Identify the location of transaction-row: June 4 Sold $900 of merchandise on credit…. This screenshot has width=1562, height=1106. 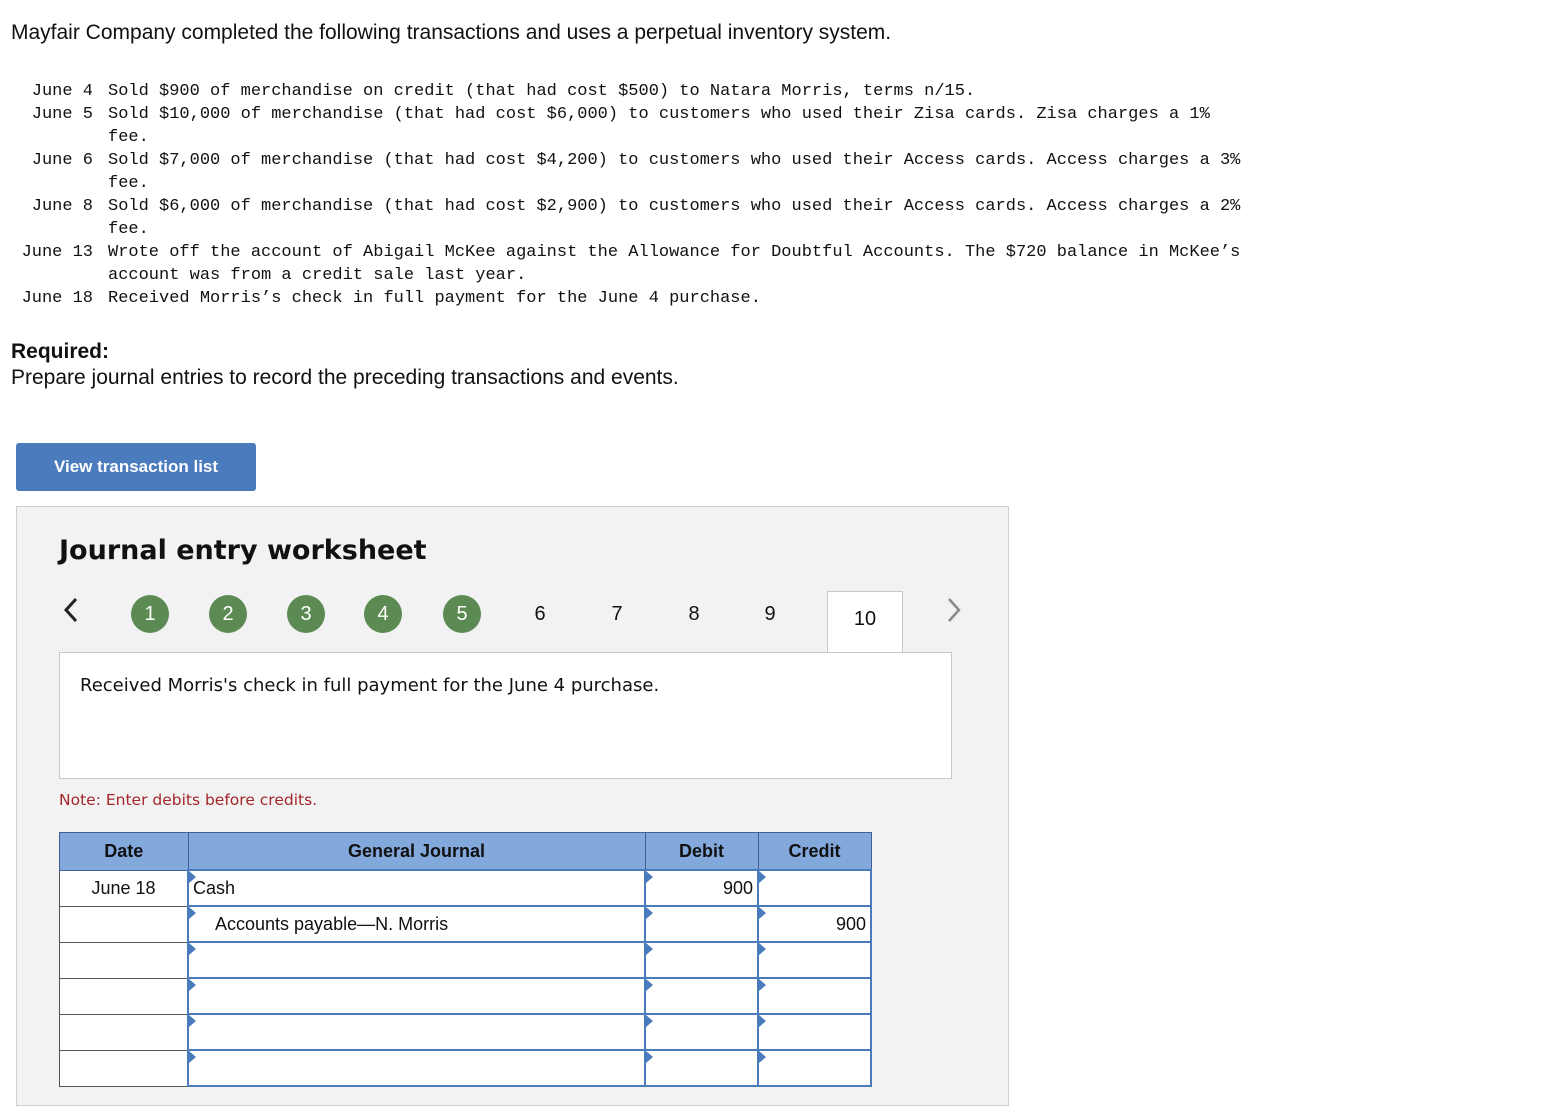
(709, 91).